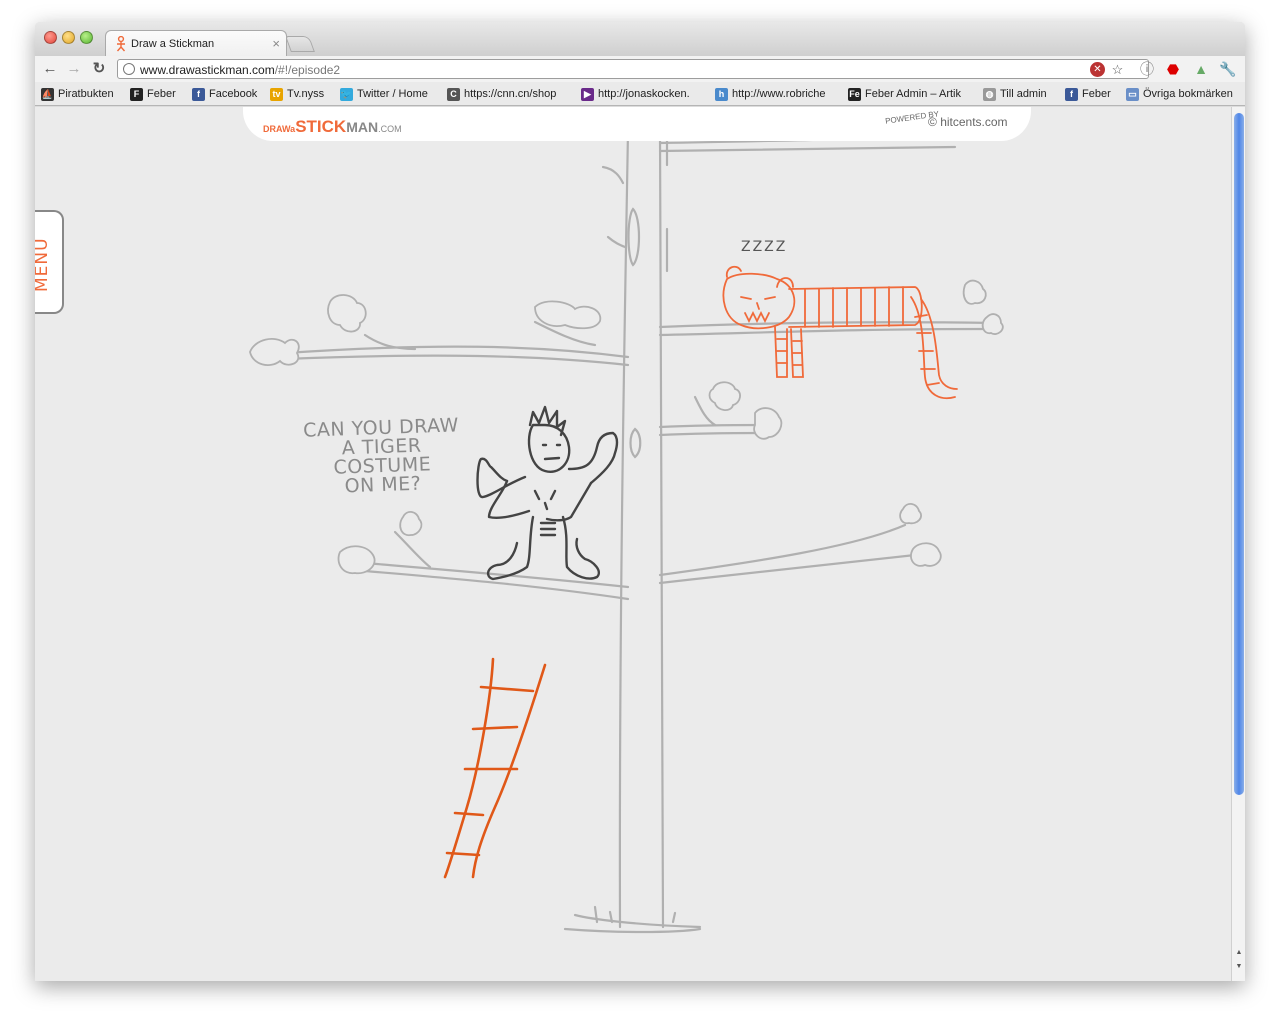 Image resolution: width=1280 pixels, height=1030 pixels. What do you see at coordinates (207, 70) in the screenshot?
I see `url-domain: www.drawastickman.com` at bounding box center [207, 70].